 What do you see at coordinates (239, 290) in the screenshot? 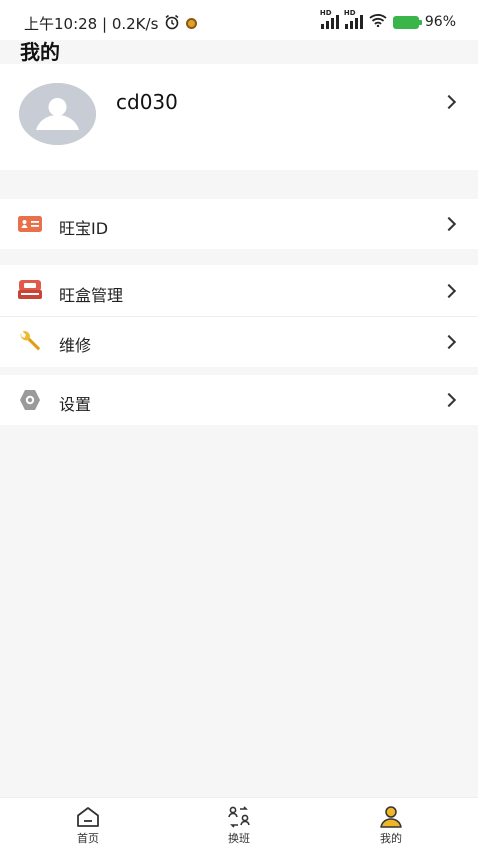
I see `menu-item-box-manage: 旺盒管理` at bounding box center [239, 290].